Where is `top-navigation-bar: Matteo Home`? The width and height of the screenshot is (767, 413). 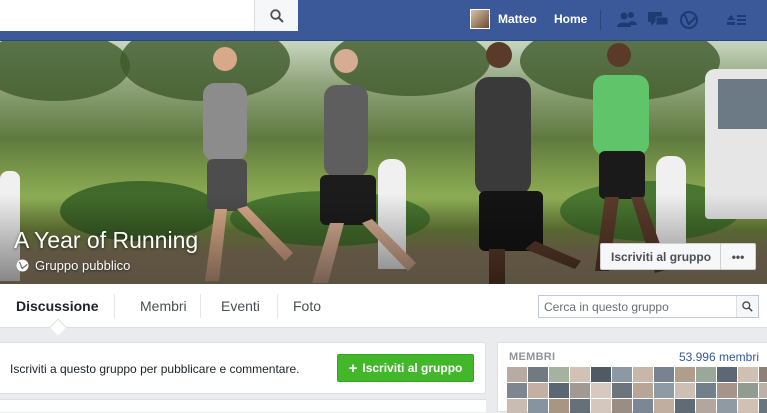 top-navigation-bar: Matteo Home is located at coordinates (383, 20).